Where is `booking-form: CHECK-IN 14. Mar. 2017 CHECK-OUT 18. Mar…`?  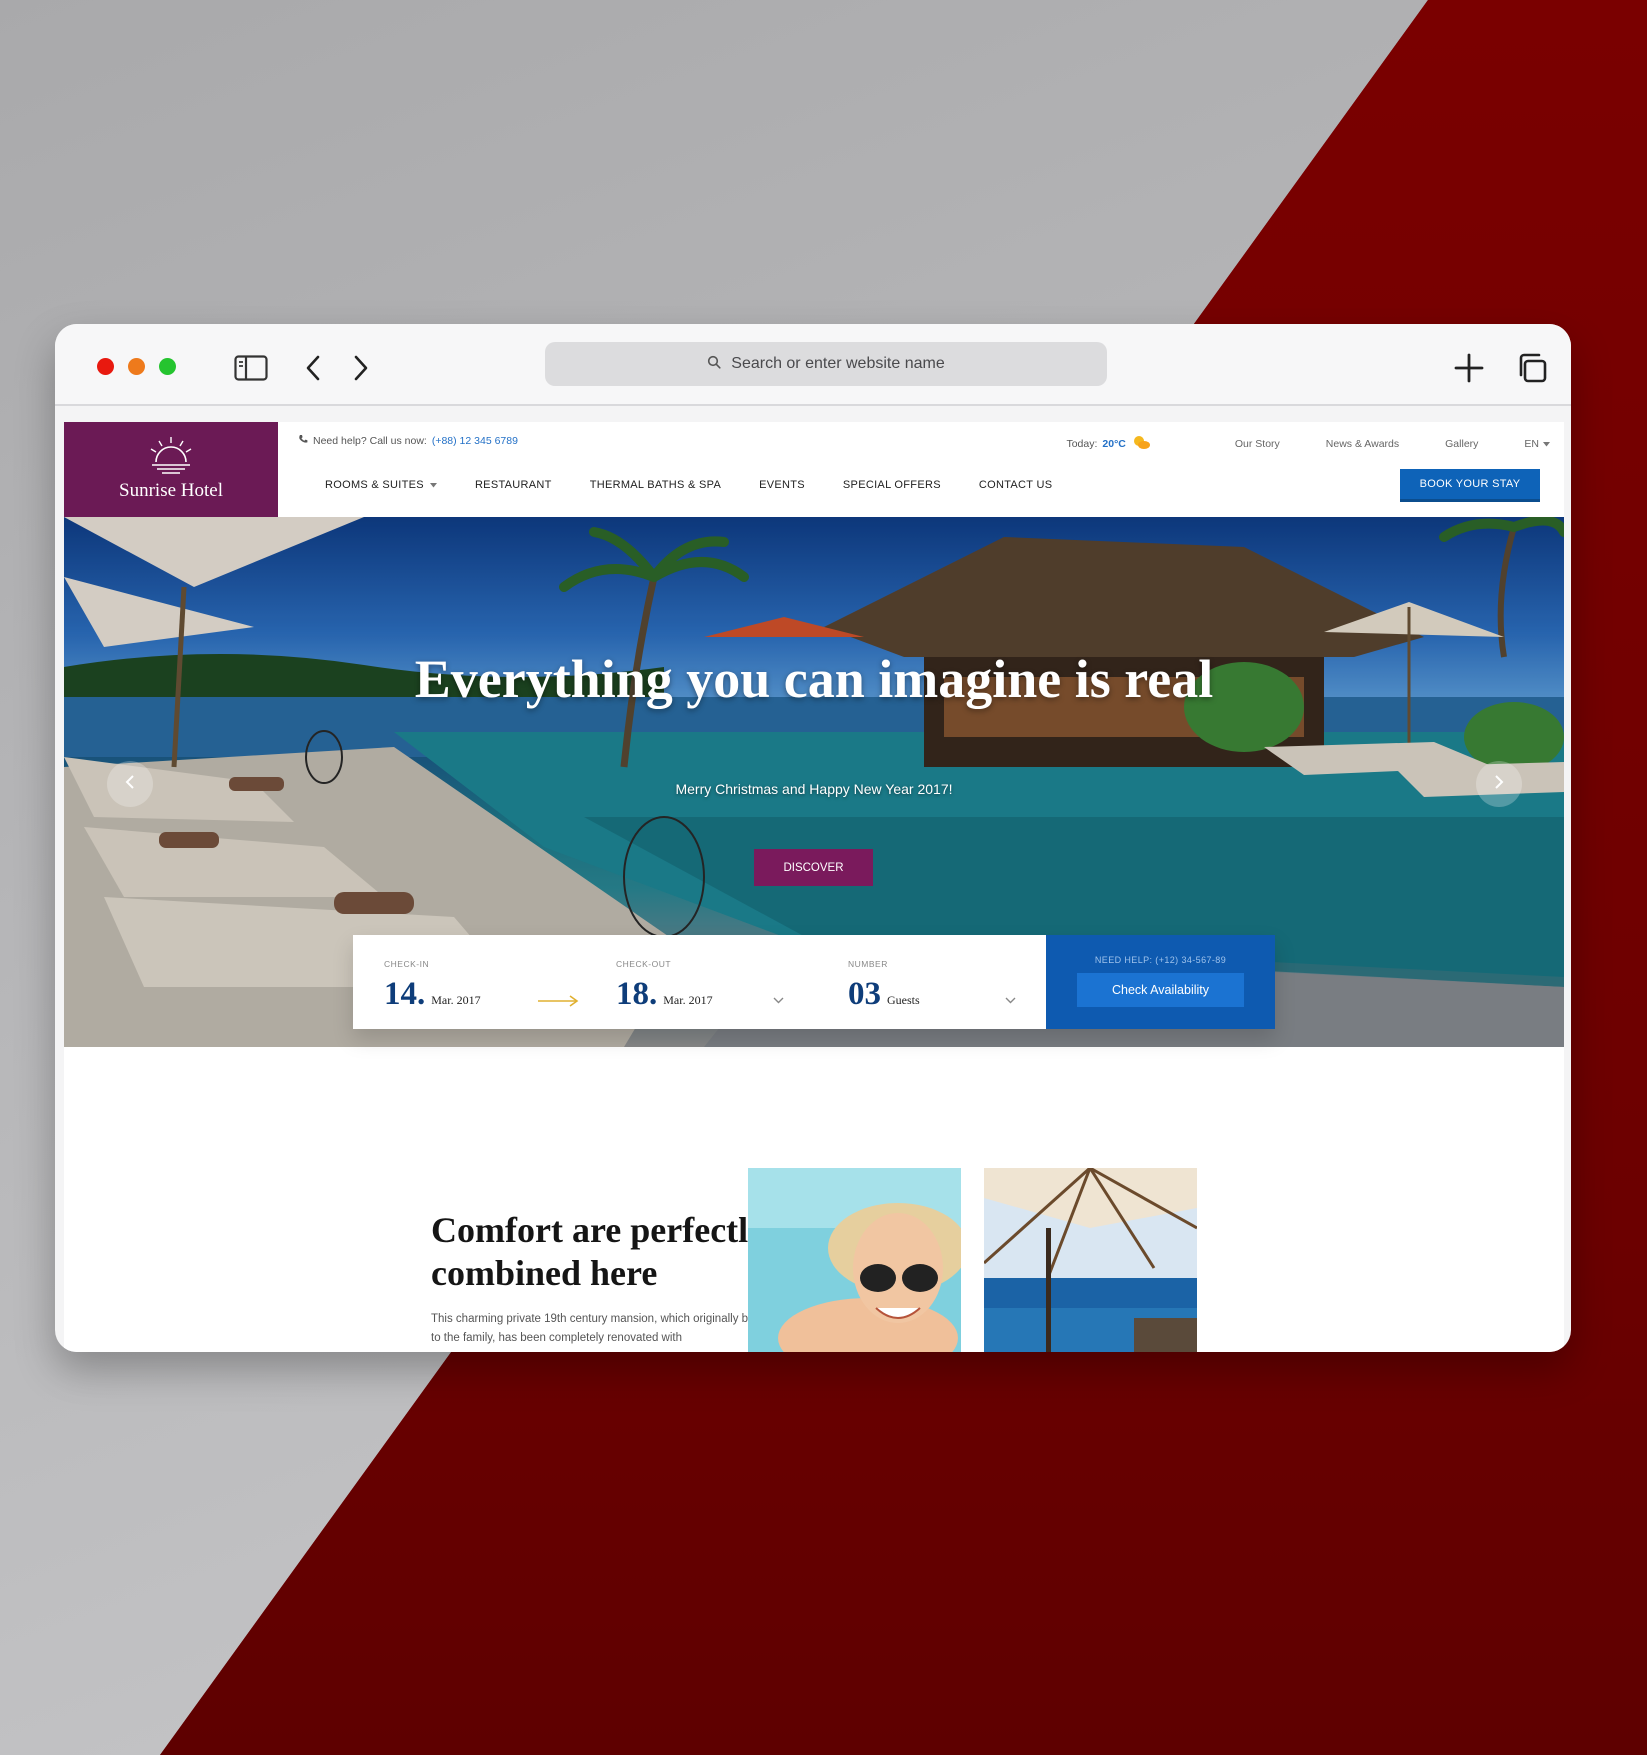
booking-form: CHECK-IN 14. Mar. 2017 CHECK-OUT 18. Mar… is located at coordinates (814, 982).